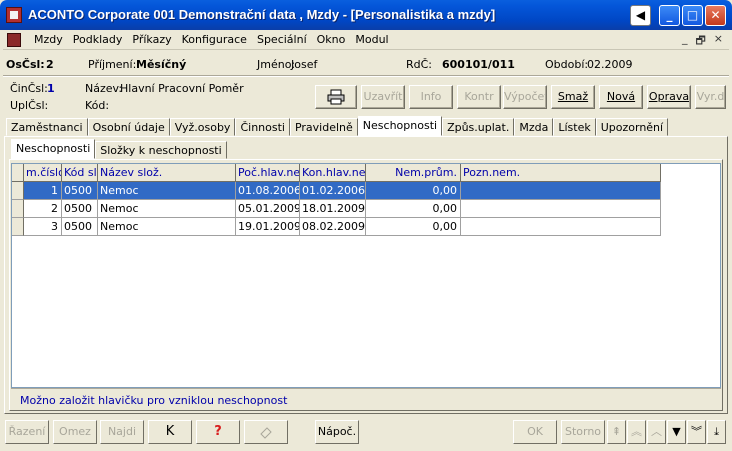 Image resolution: width=732 pixels, height=451 pixels. What do you see at coordinates (43, 227) in the screenshot?
I see `cell-cislo: 3` at bounding box center [43, 227].